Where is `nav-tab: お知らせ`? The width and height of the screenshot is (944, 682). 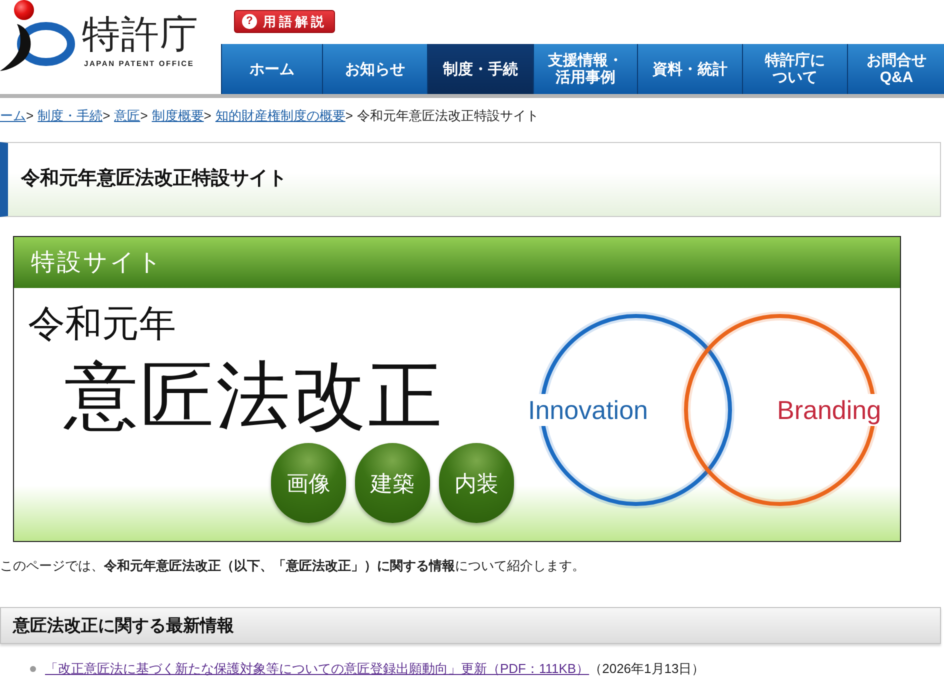 nav-tab: お知らせ is located at coordinates (374, 69).